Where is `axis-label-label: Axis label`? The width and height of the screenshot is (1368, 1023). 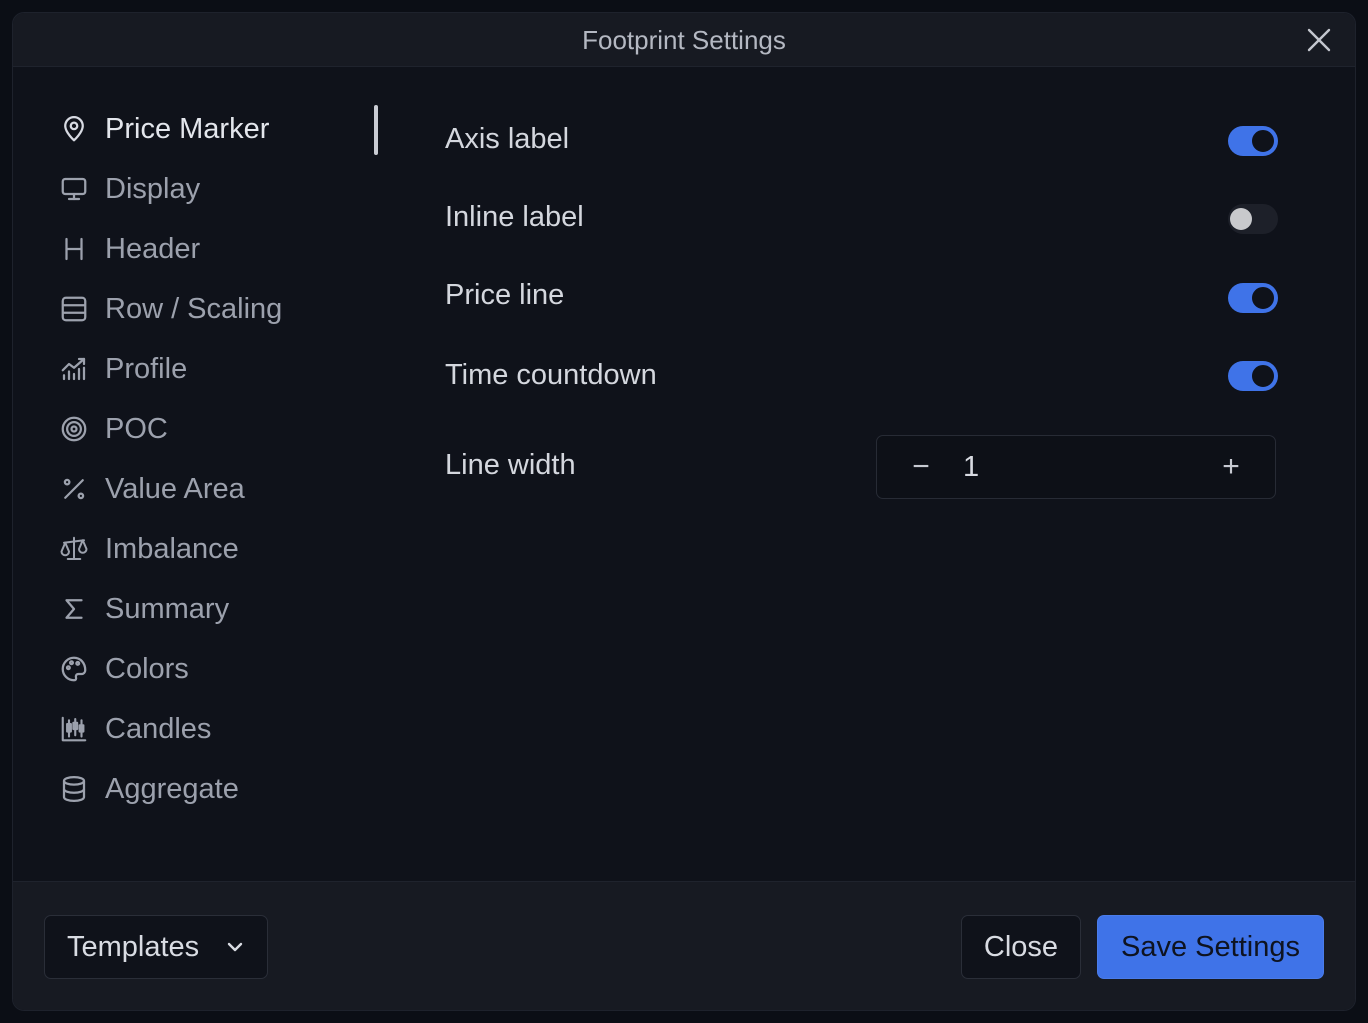
axis-label-label: Axis label is located at coordinates (507, 139).